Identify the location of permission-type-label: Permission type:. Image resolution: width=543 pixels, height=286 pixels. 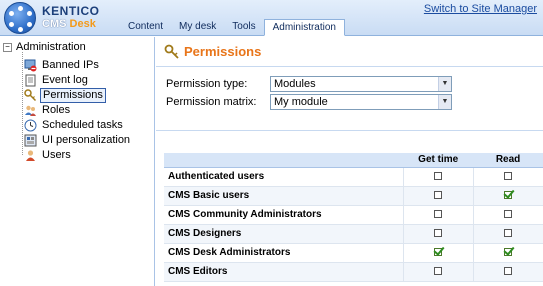
(207, 84).